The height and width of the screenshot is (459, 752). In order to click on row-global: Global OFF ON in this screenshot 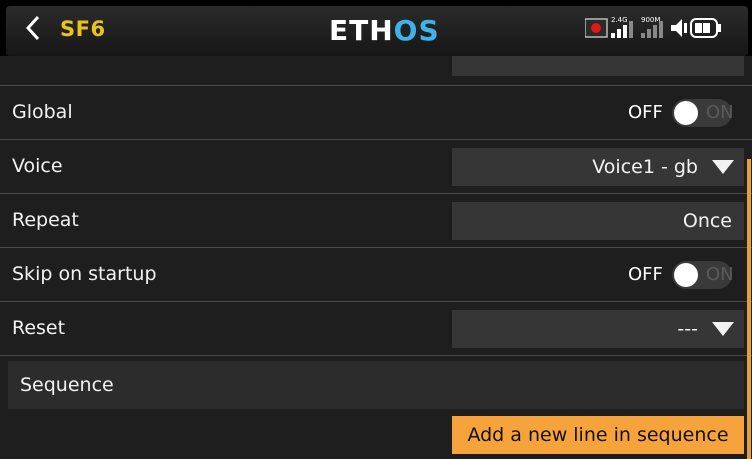, I will do `click(376, 113)`.